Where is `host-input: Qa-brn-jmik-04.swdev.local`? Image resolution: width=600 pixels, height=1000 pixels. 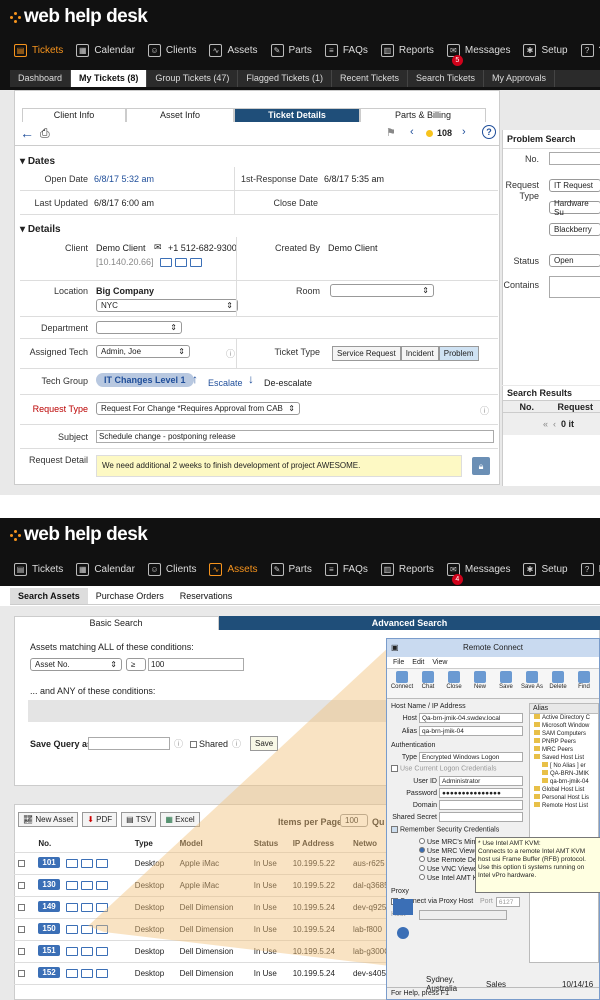
host-input: Qa-brn-jmik-04.swdev.local is located at coordinates (471, 718).